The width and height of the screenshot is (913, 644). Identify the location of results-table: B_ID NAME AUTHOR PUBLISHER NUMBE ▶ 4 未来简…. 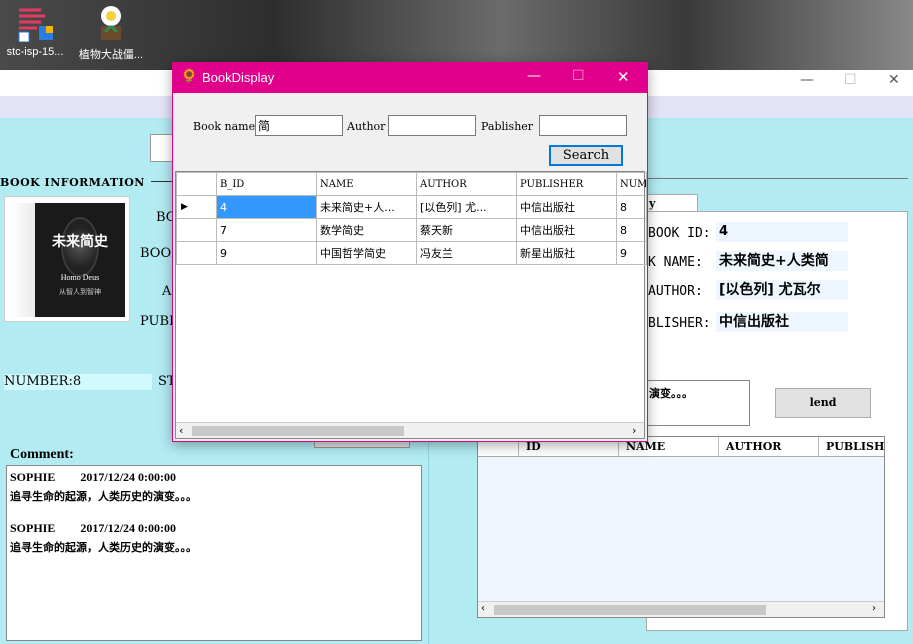
(411, 218).